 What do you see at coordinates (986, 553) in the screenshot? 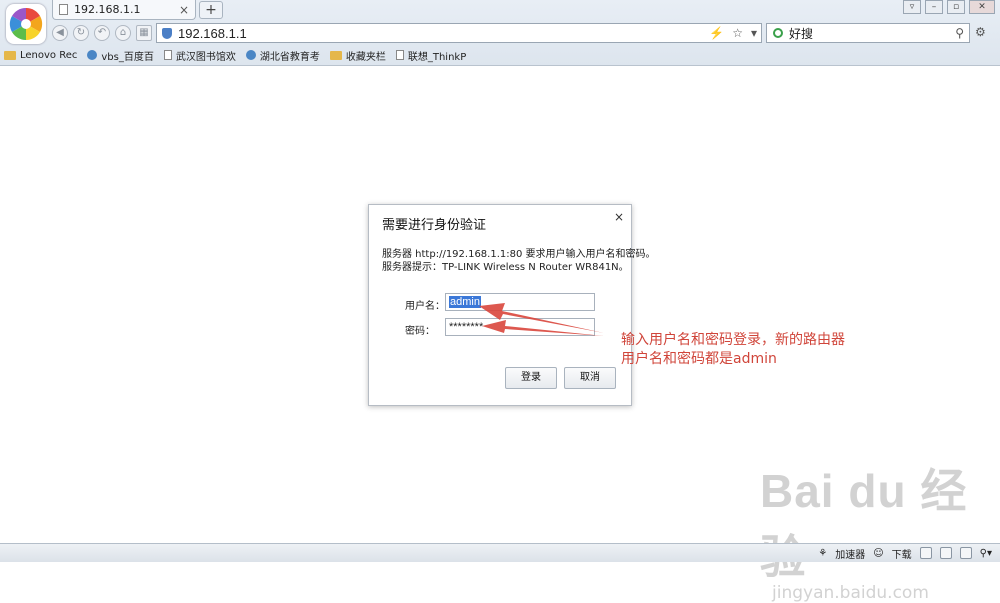
I see `zoom-icon: ⚲▾` at bounding box center [986, 553].